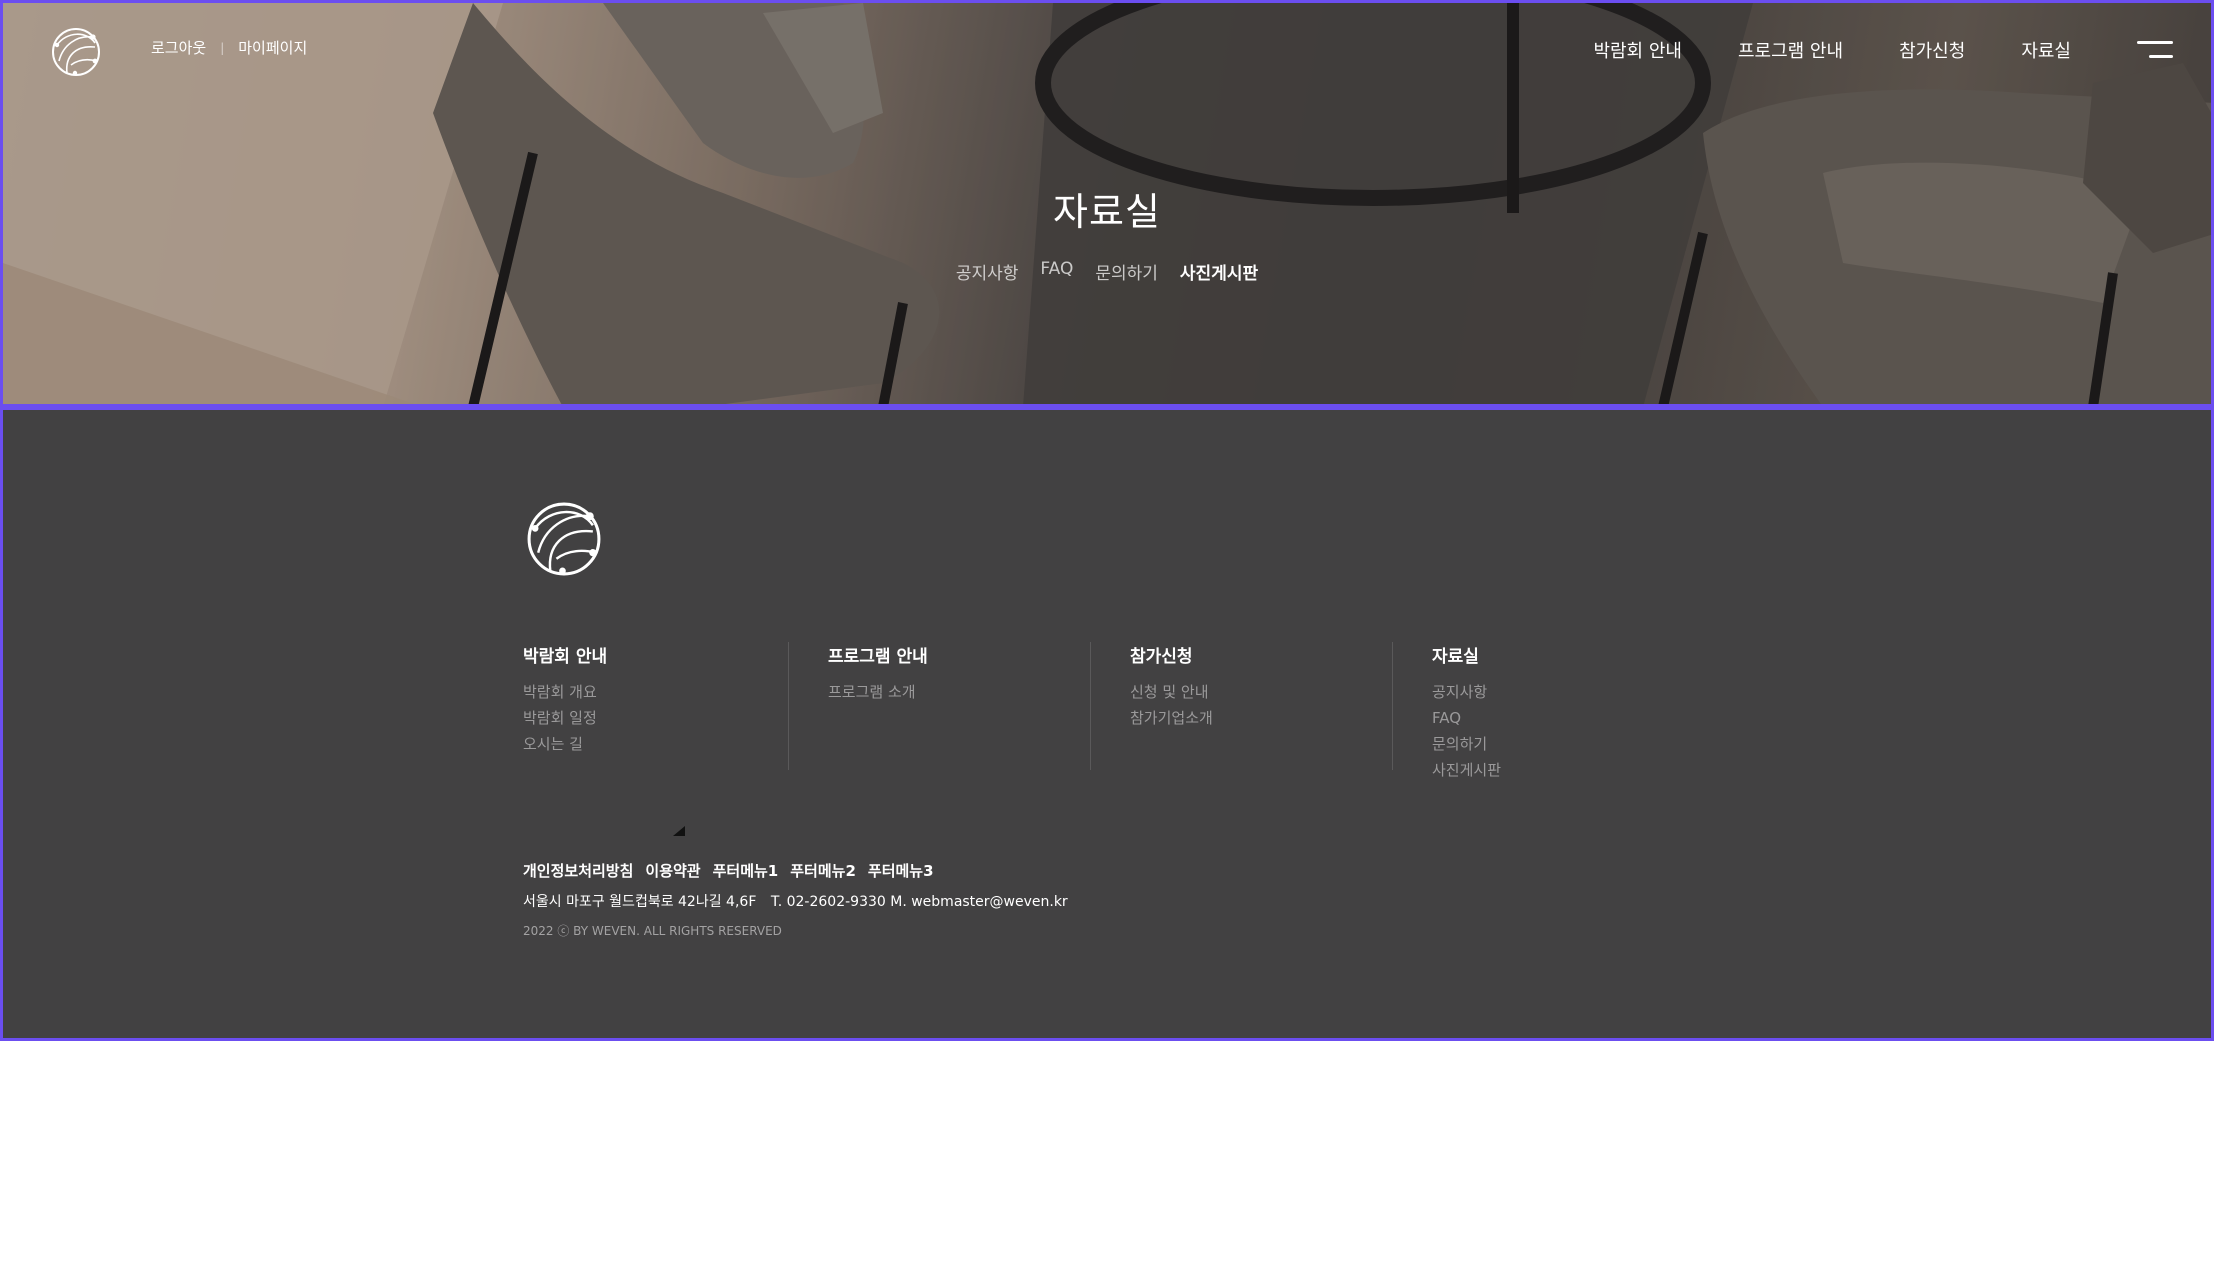 The width and height of the screenshot is (2214, 1269). What do you see at coordinates (1637, 50) in the screenshot?
I see `nav-item-expo-info: 박람회 안내` at bounding box center [1637, 50].